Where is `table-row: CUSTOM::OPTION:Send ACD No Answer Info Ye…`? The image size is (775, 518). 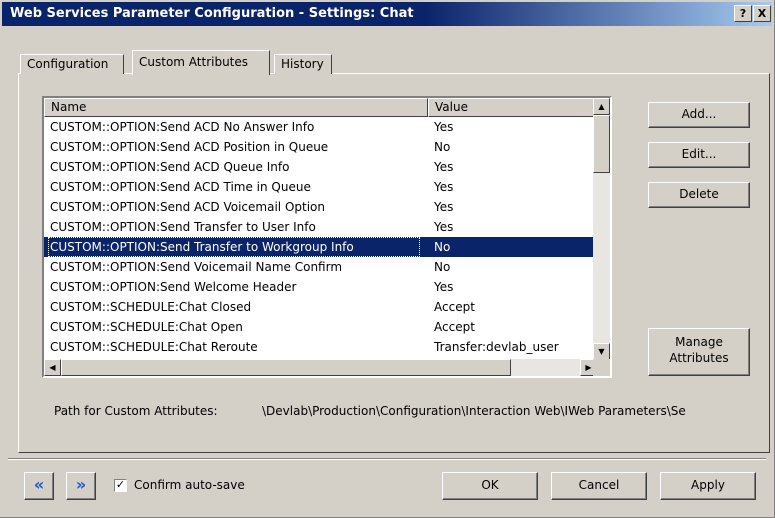
table-row: CUSTOM::OPTION:Send ACD No Answer Info Ye… is located at coordinates (327, 127).